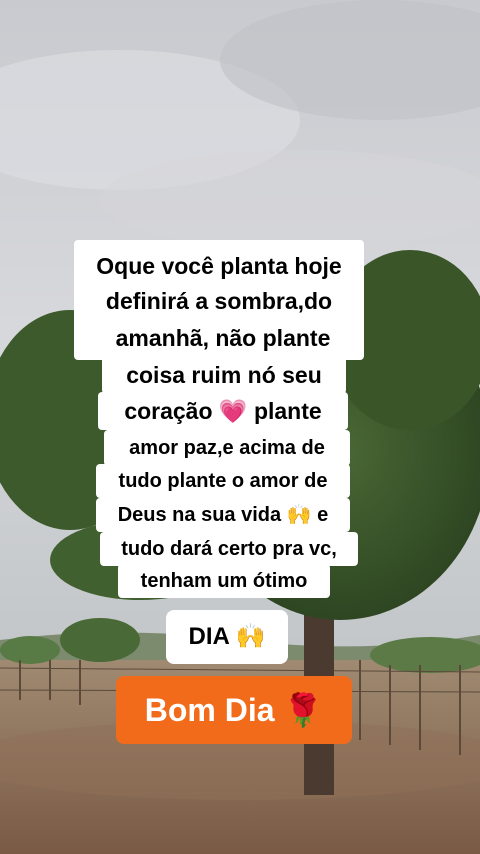 This screenshot has width=480, height=854. Describe the element at coordinates (227, 448) in the screenshot. I see `caption-line-6: amor paz,e acima de` at that location.